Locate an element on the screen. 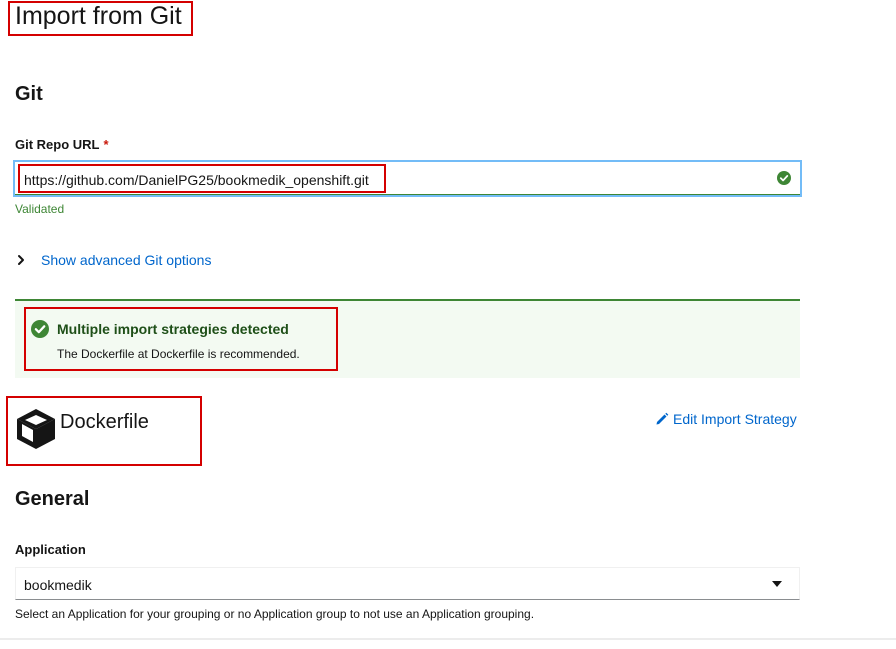 This screenshot has height=649, width=896. application-select-value: bookmedik is located at coordinates (58, 585).